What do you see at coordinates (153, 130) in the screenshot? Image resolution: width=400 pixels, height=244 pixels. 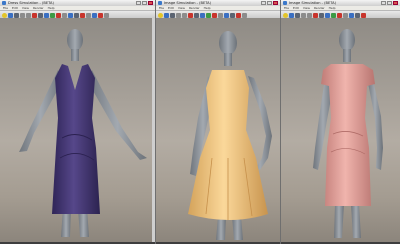 I see `vertical-scrollbar` at bounding box center [153, 130].